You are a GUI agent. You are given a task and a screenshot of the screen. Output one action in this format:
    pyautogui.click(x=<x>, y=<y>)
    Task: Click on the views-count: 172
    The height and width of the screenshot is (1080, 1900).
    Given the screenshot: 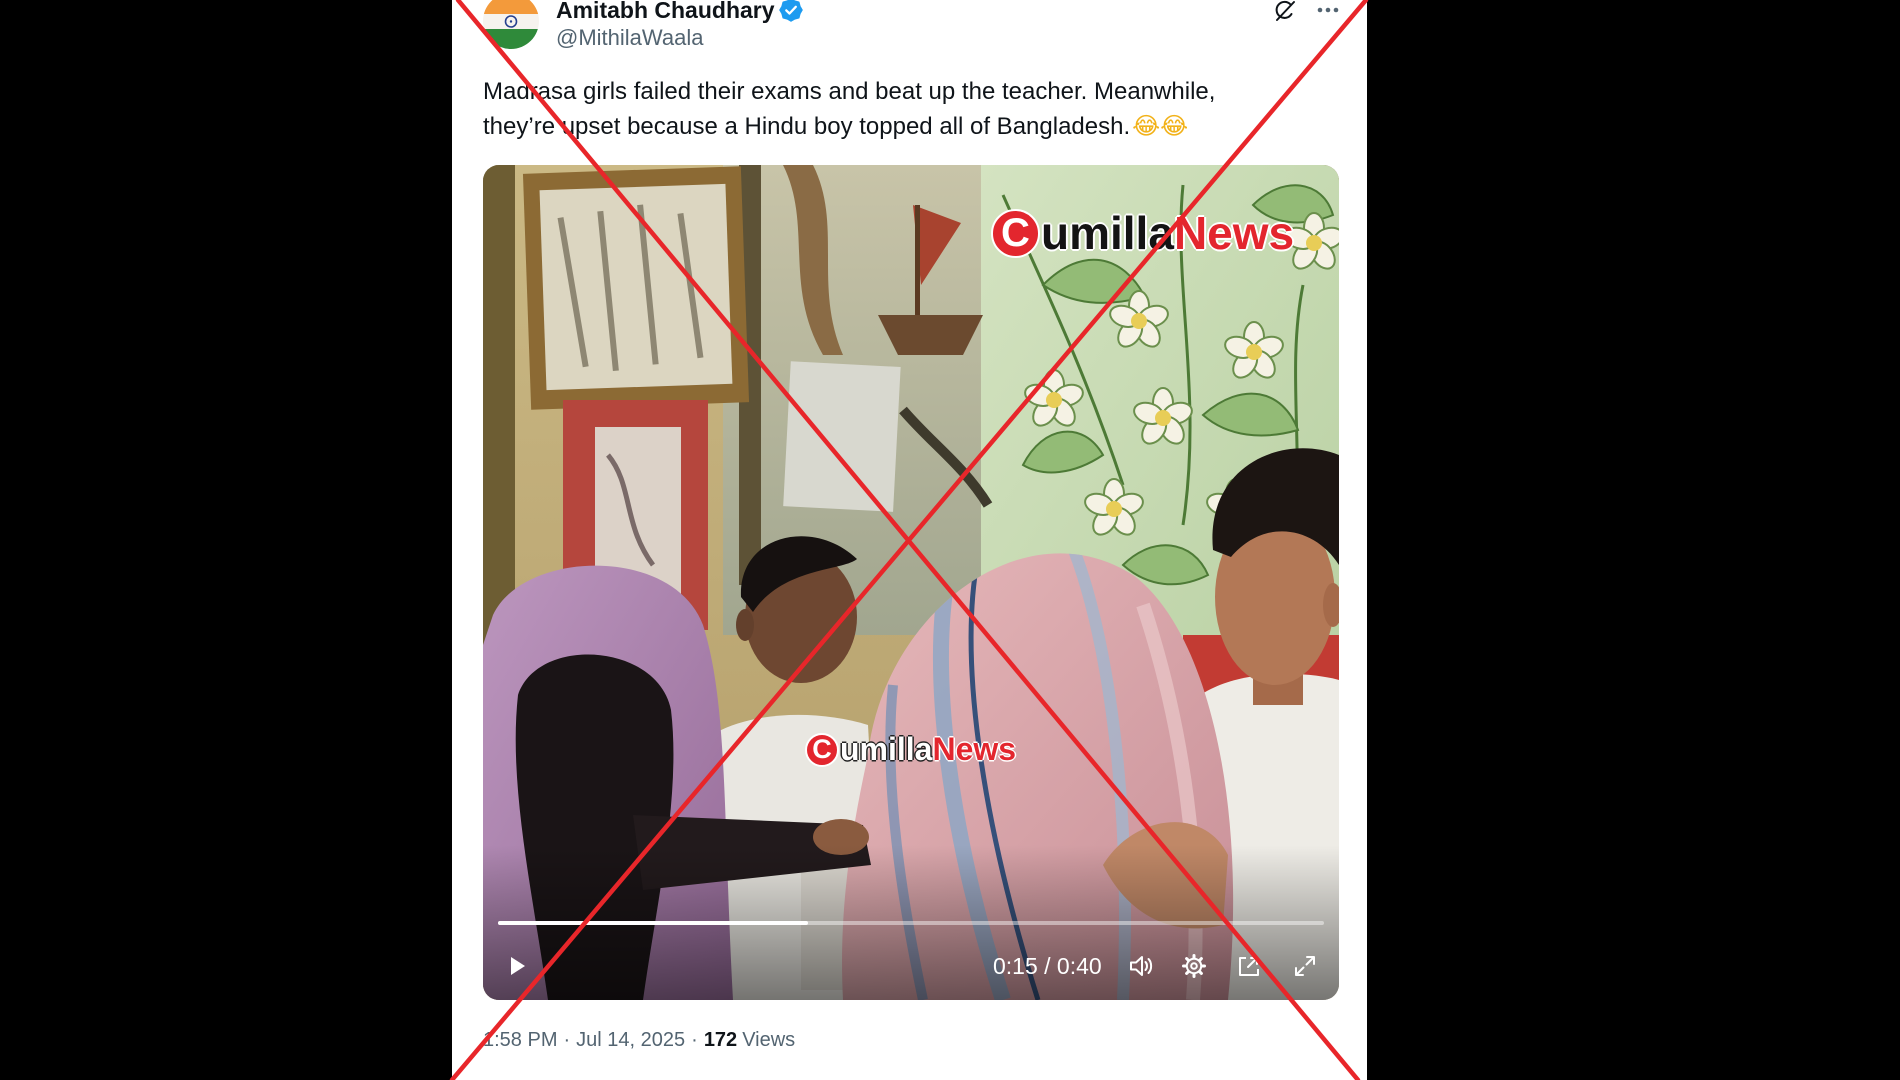 What is the action you would take?
    pyautogui.click(x=720, y=1040)
    